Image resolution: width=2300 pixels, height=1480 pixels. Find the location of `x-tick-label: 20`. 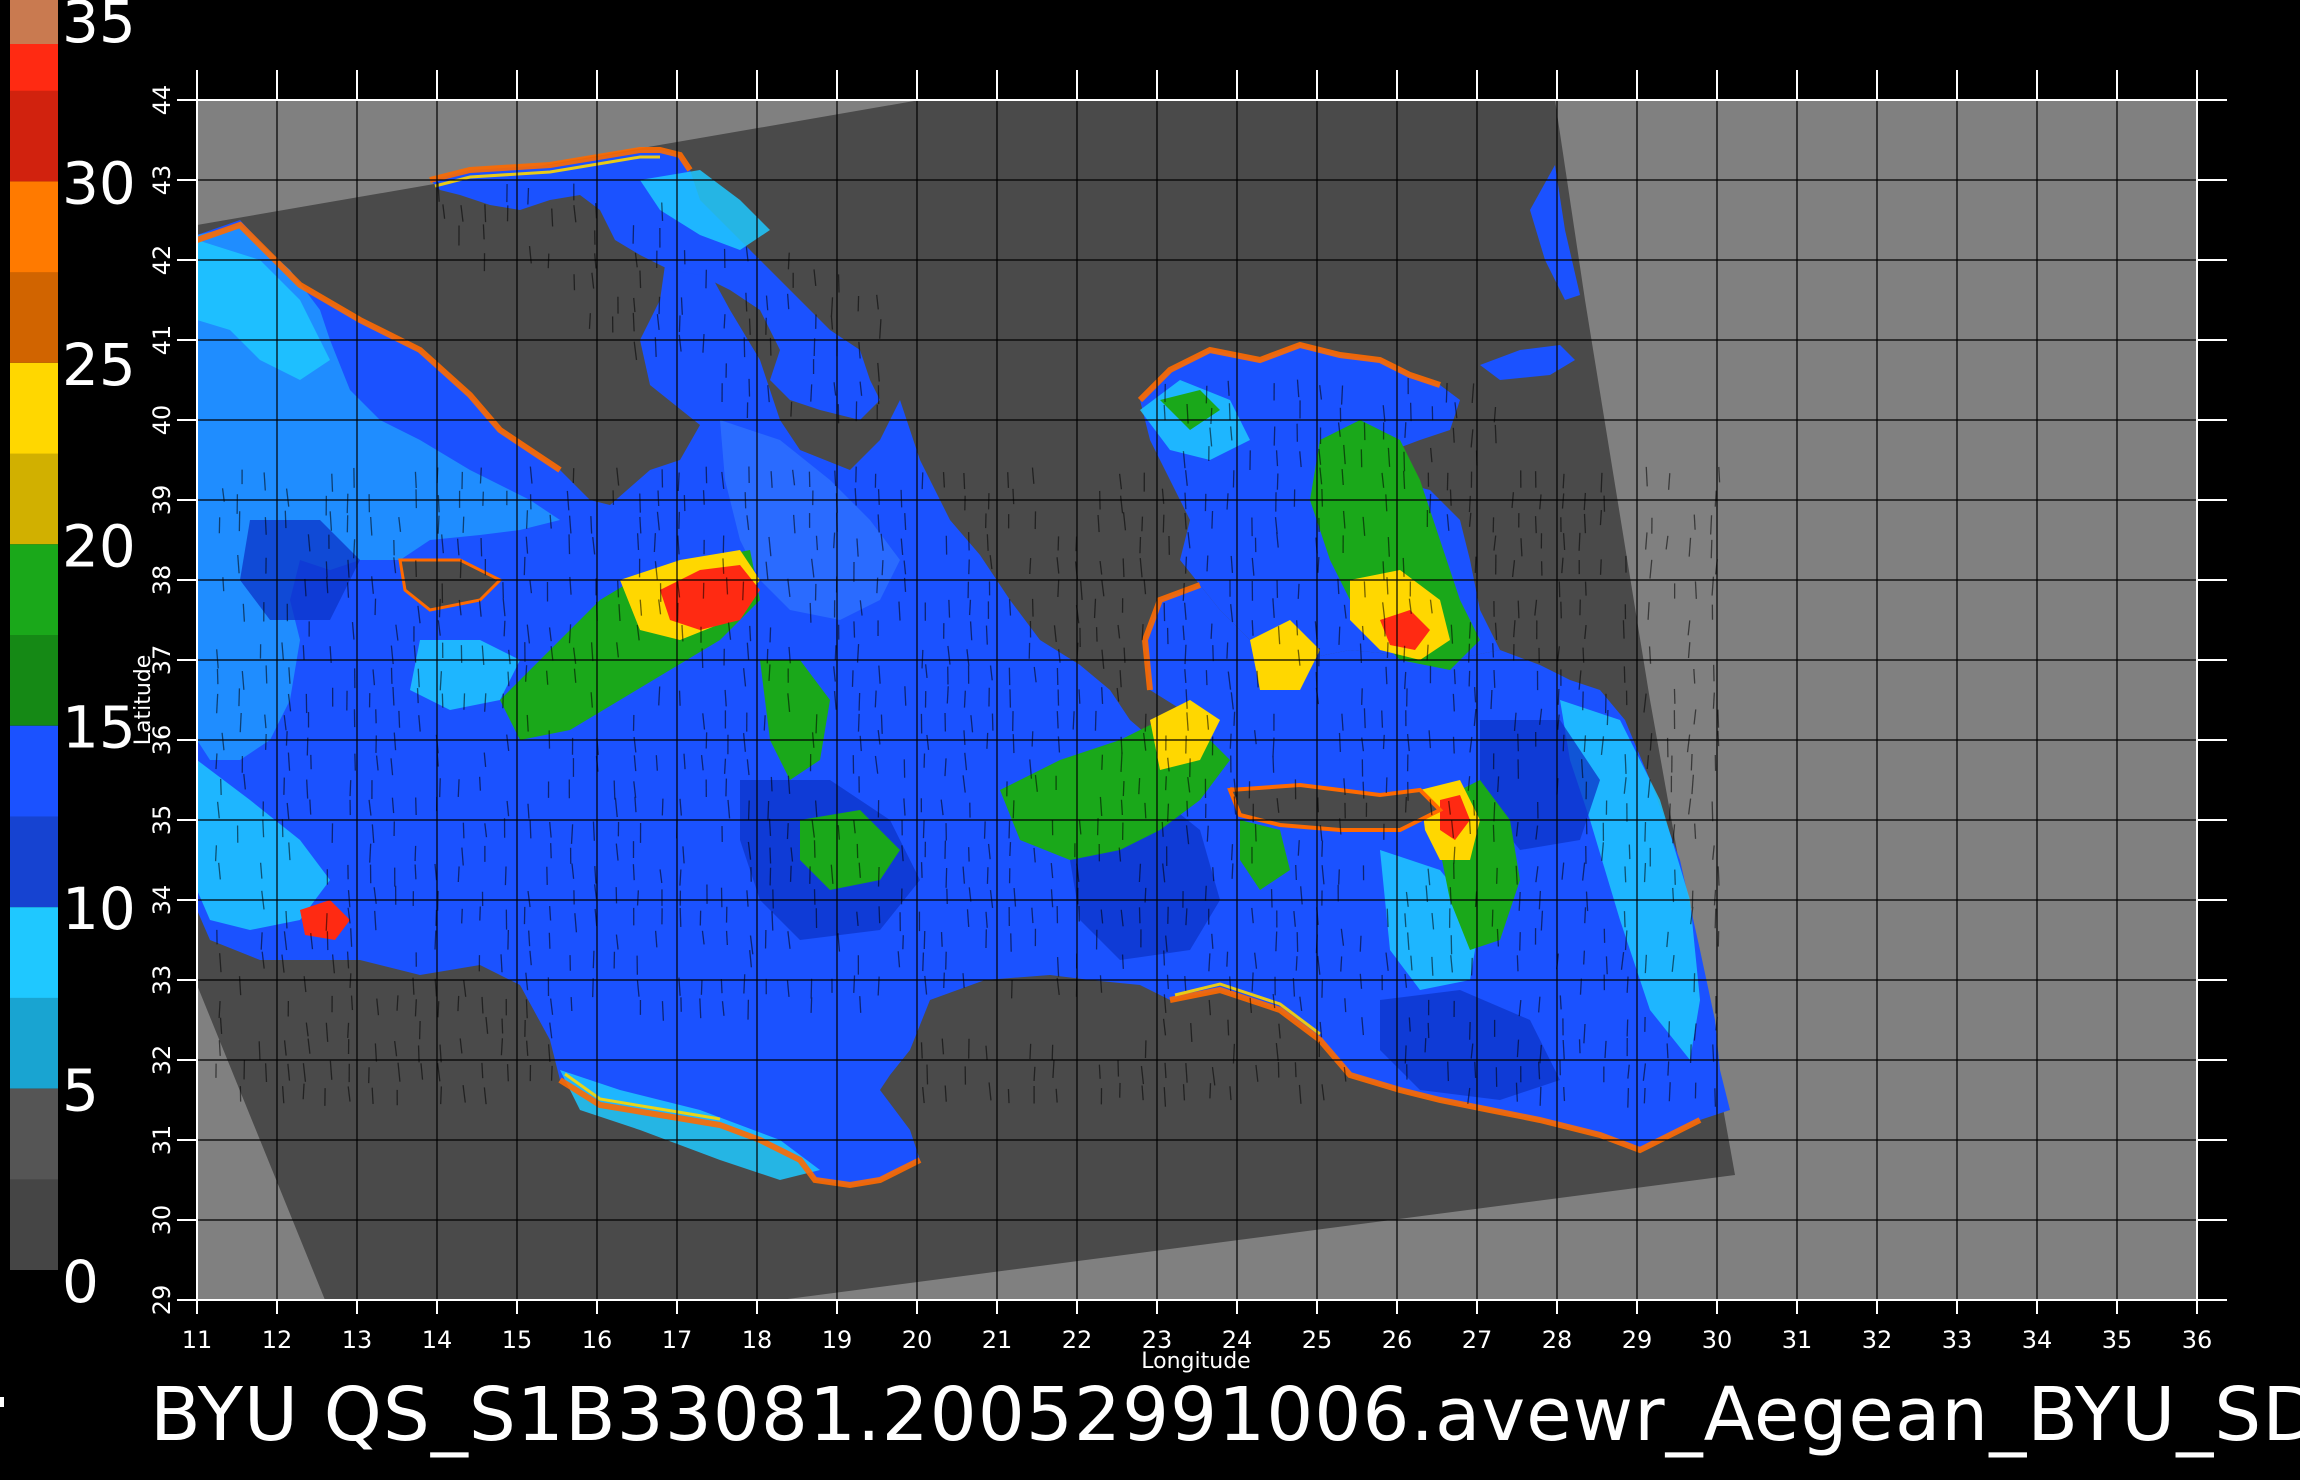

x-tick-label: 20 is located at coordinates (917, 1340).